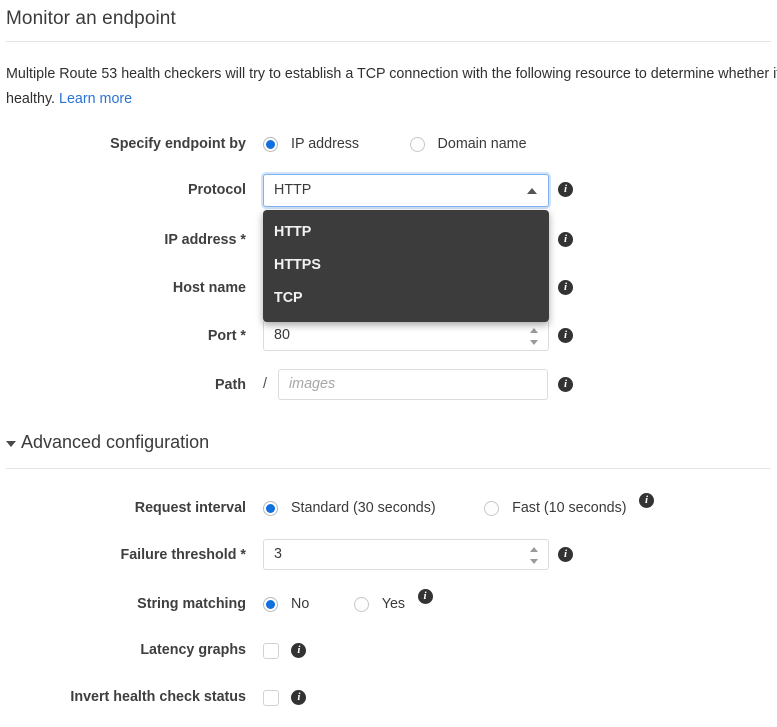  Describe the element at coordinates (363, 508) in the screenshot. I see `radio-standard-interval-label: Standard (30 seconds)` at that location.